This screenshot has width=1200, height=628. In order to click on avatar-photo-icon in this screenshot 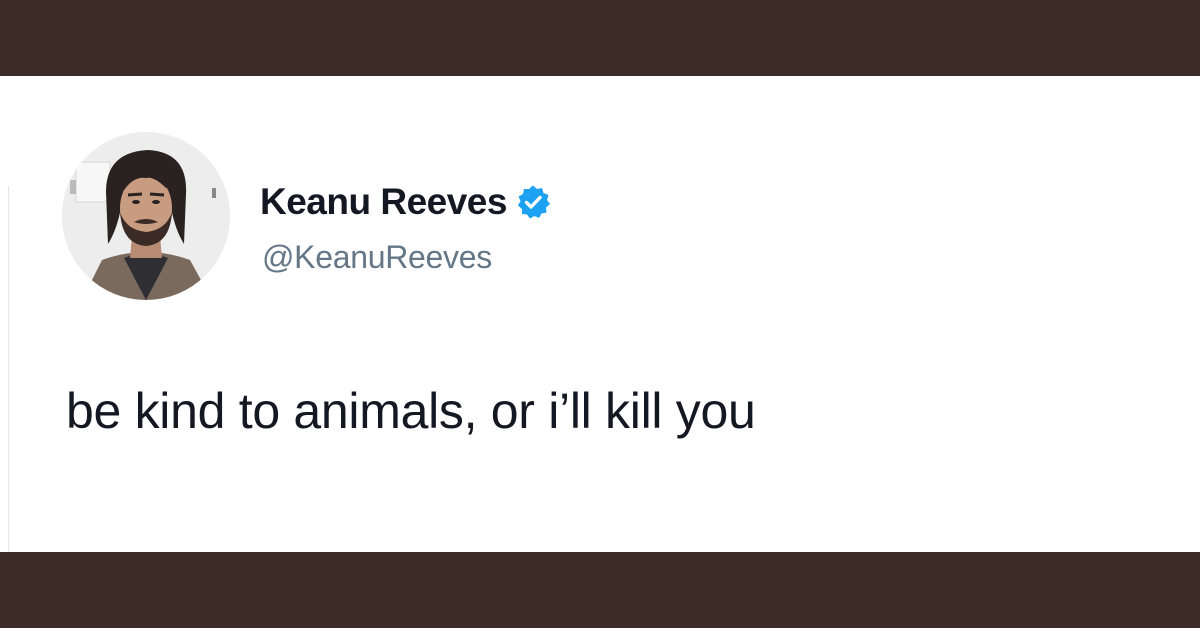, I will do `click(146, 216)`.